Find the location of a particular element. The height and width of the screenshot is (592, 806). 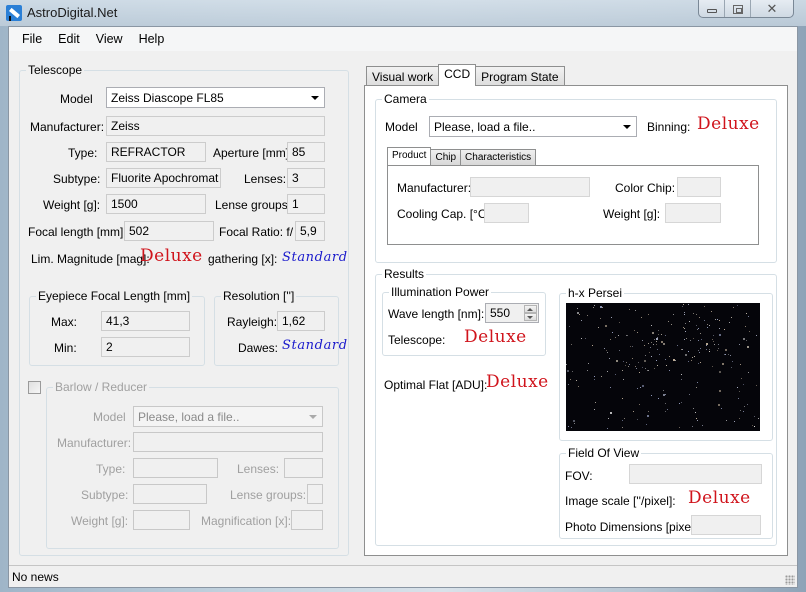

maximize-button is located at coordinates (738, 8).